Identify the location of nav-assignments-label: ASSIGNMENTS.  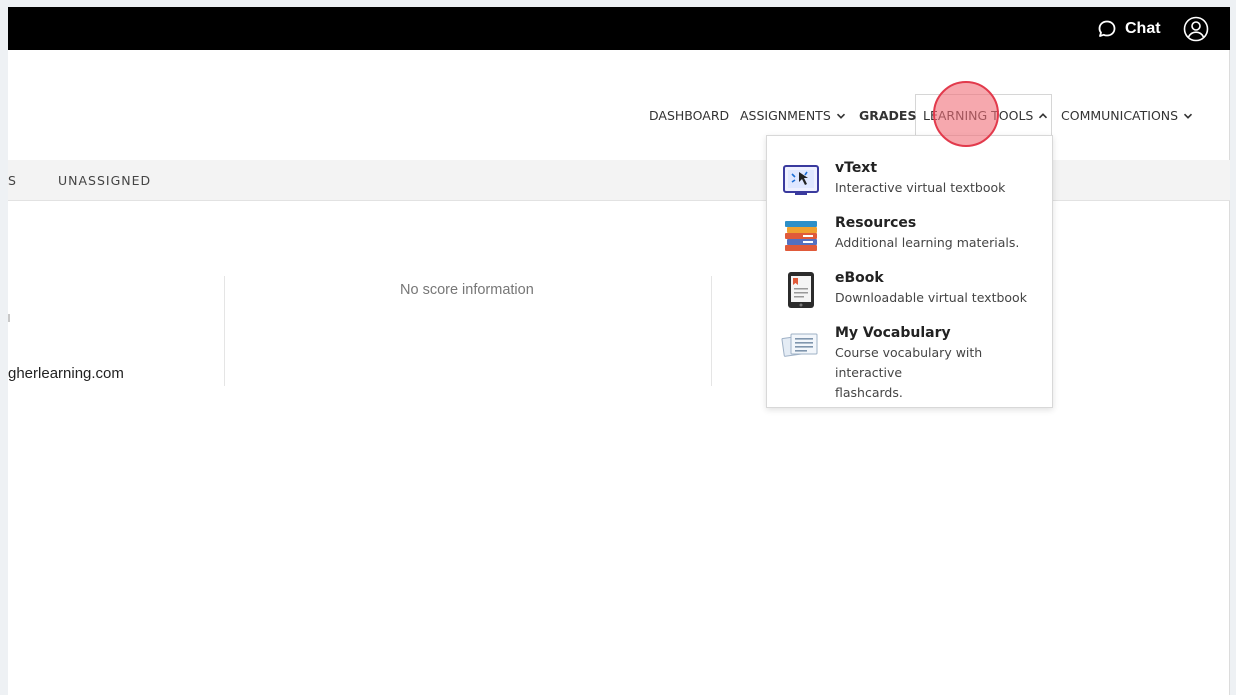
(785, 115).